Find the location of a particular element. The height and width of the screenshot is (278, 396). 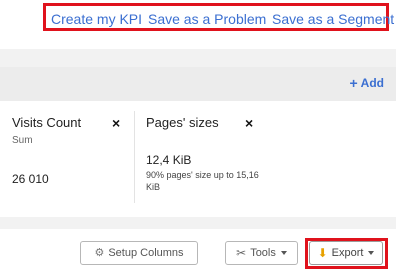

bottom-separator is located at coordinates (198, 223).